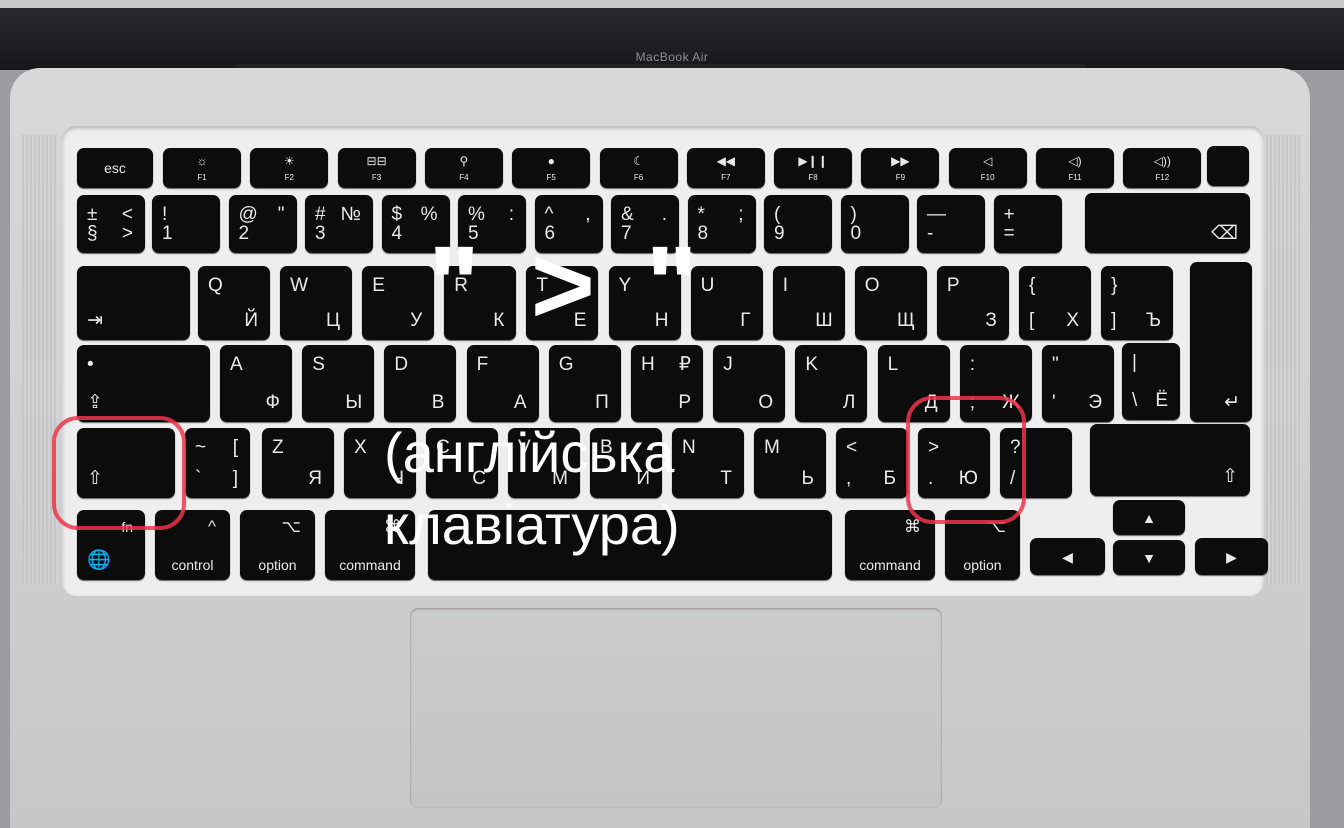  I want to click on key-label-bl: ], so click(1114, 320).